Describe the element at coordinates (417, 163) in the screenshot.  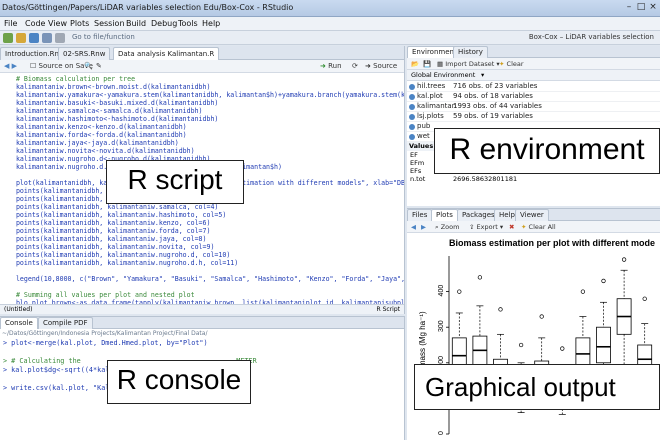
I see `env-value-name: EFm` at that location.